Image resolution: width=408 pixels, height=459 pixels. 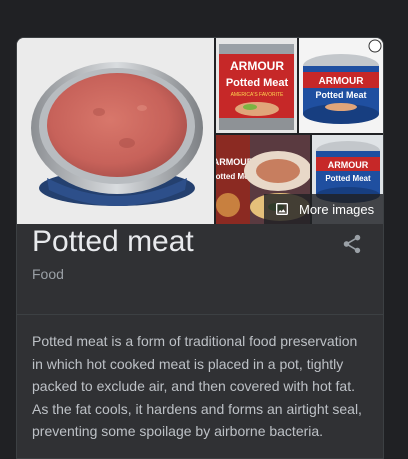 I want to click on armour-brand-text-1: ARMOUR, so click(x=257, y=66).